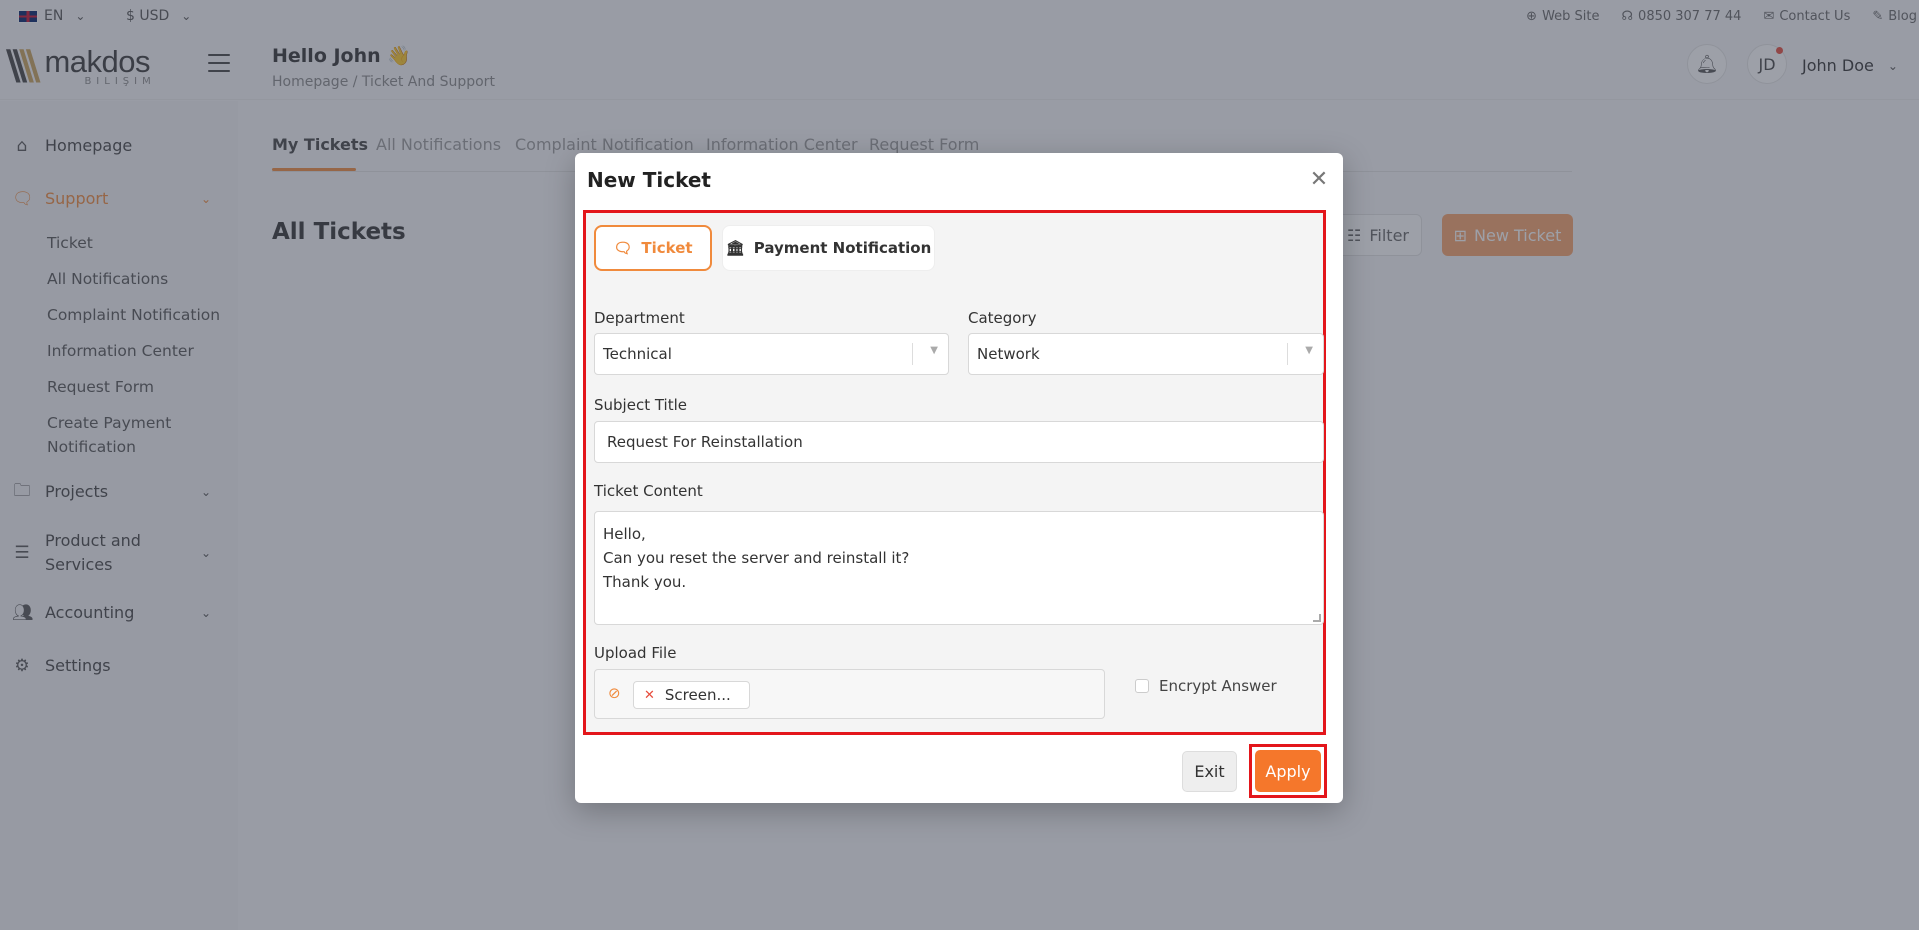 The image size is (1919, 930). I want to click on tab-payment-notification: 🏛︎ Payment Notification, so click(828, 248).